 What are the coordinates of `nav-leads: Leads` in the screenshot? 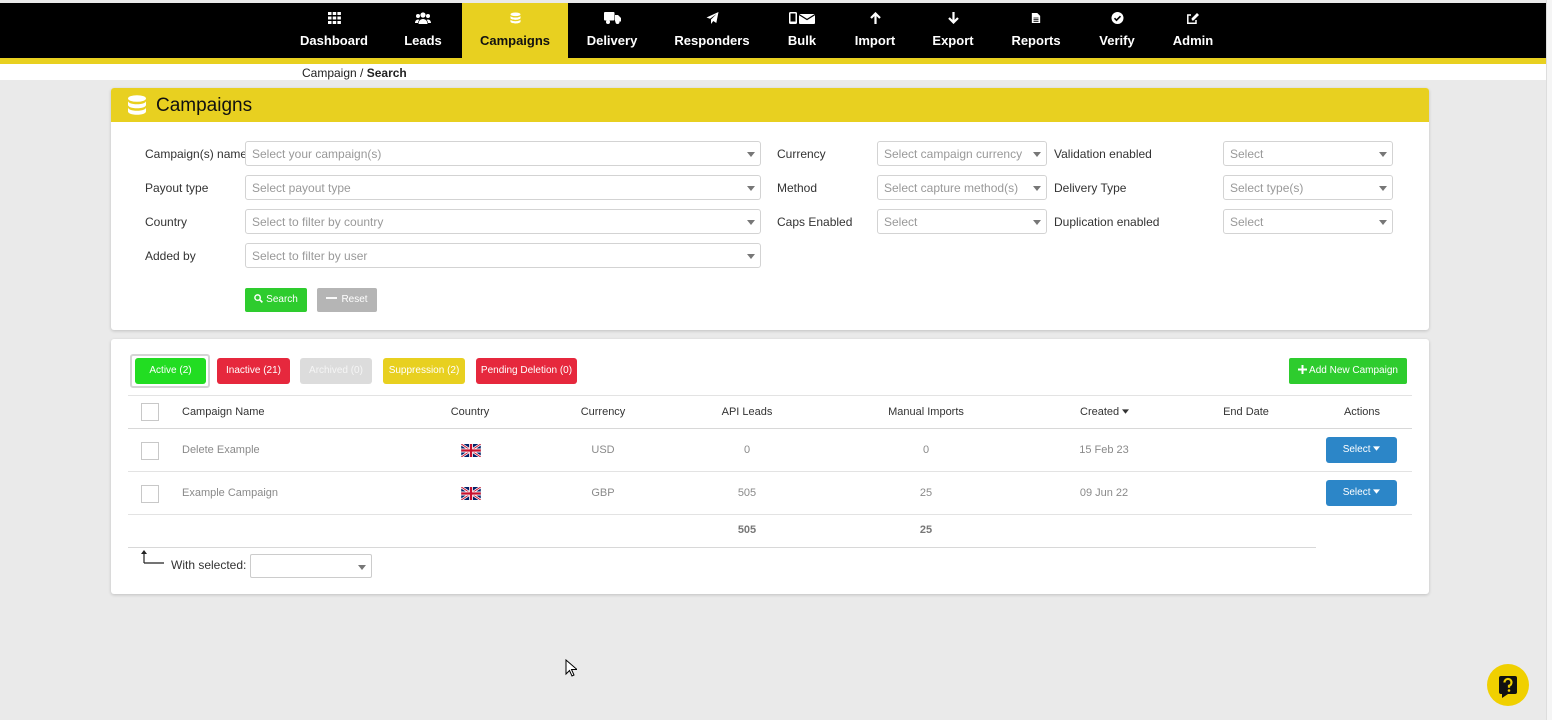 It's located at (423, 30).